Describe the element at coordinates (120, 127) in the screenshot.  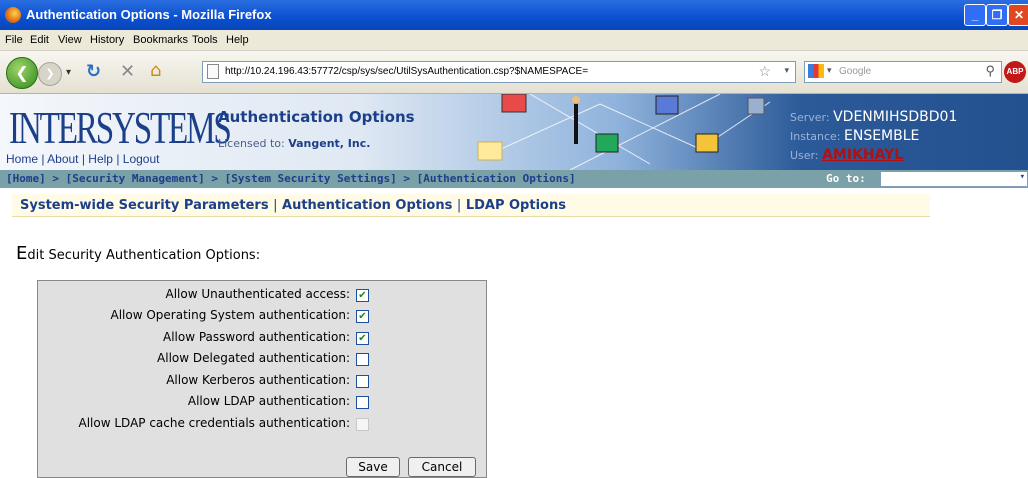
I see `intersystems-logo: INTERSYSTEMS` at that location.